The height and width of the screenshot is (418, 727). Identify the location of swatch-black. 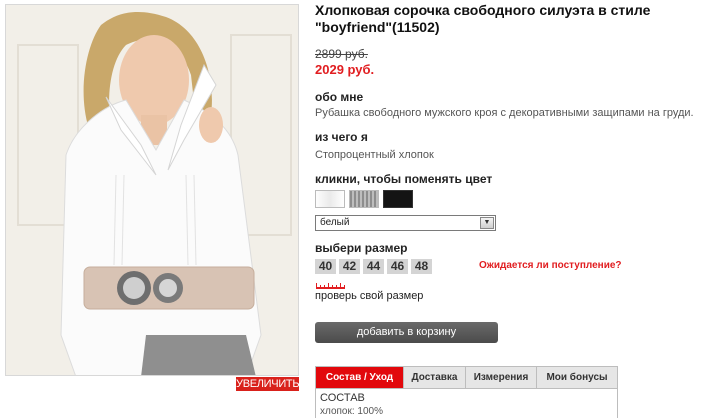
(398, 199).